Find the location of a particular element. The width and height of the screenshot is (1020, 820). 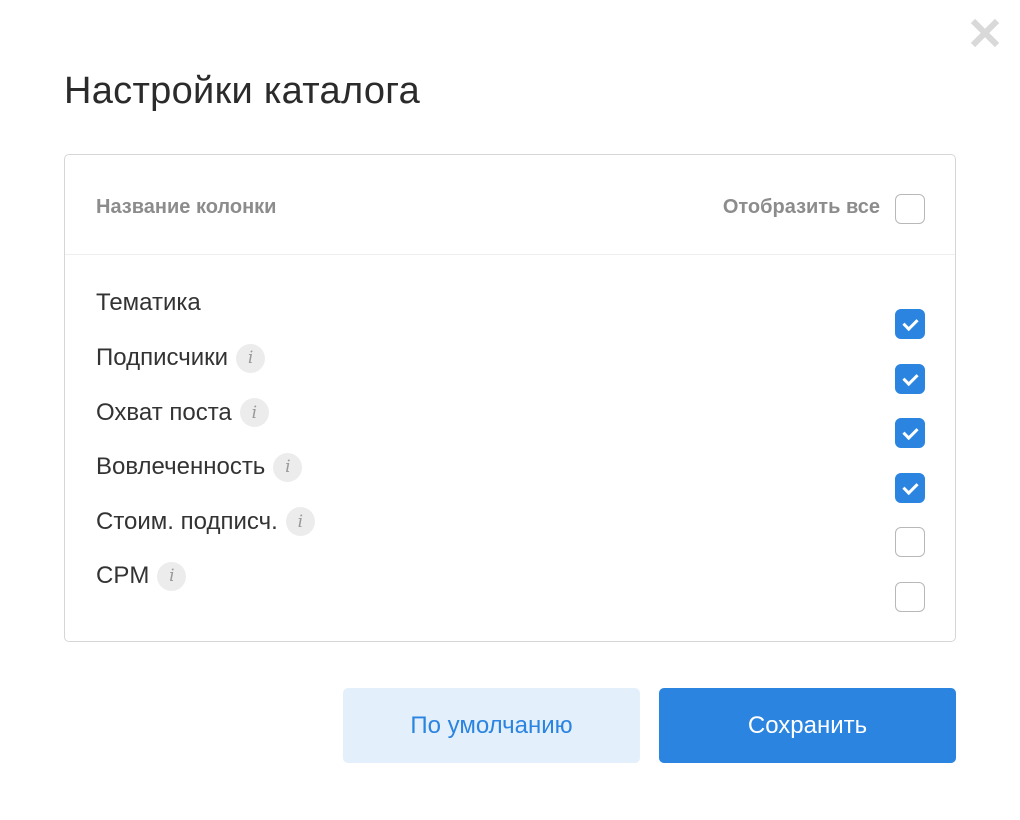

close-icon is located at coordinates (985, 33).